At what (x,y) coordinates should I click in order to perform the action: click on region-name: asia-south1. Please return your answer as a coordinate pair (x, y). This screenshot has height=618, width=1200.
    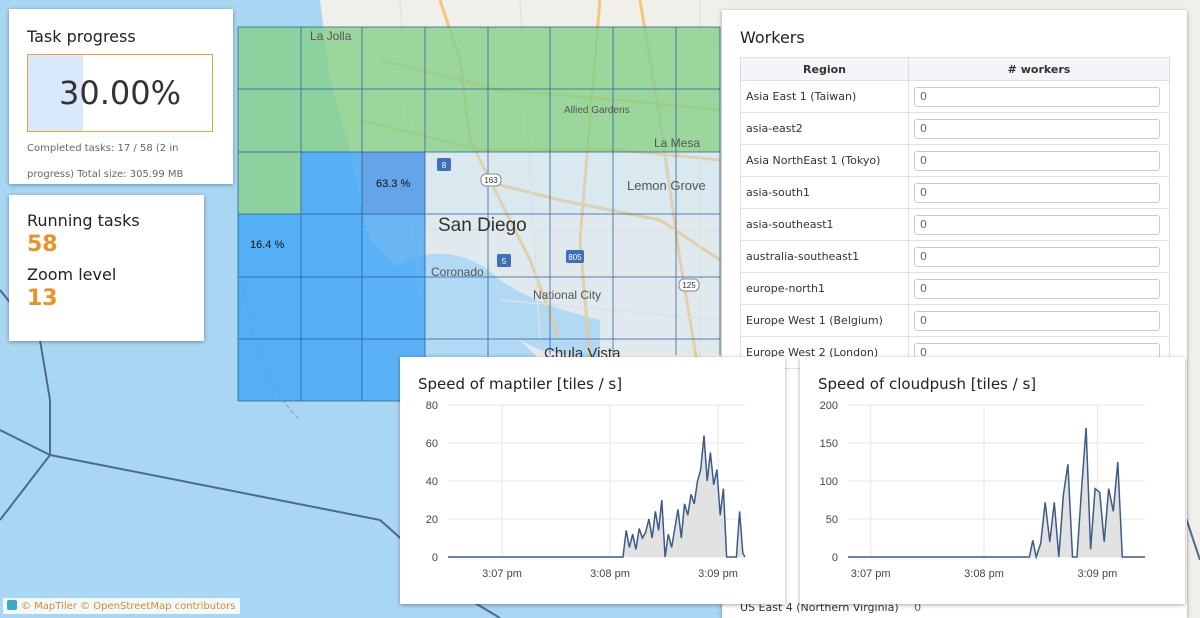
    Looking at the image, I should click on (824, 192).